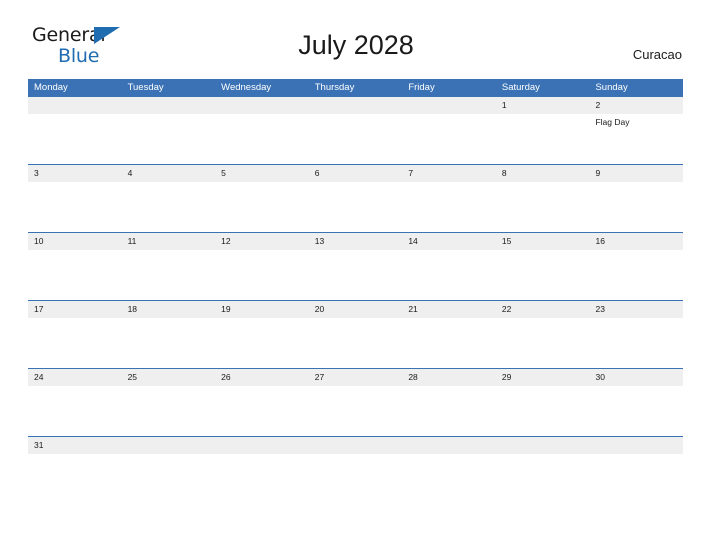 Image resolution: width=712 pixels, height=550 pixels. I want to click on day-number: 25, so click(169, 377).